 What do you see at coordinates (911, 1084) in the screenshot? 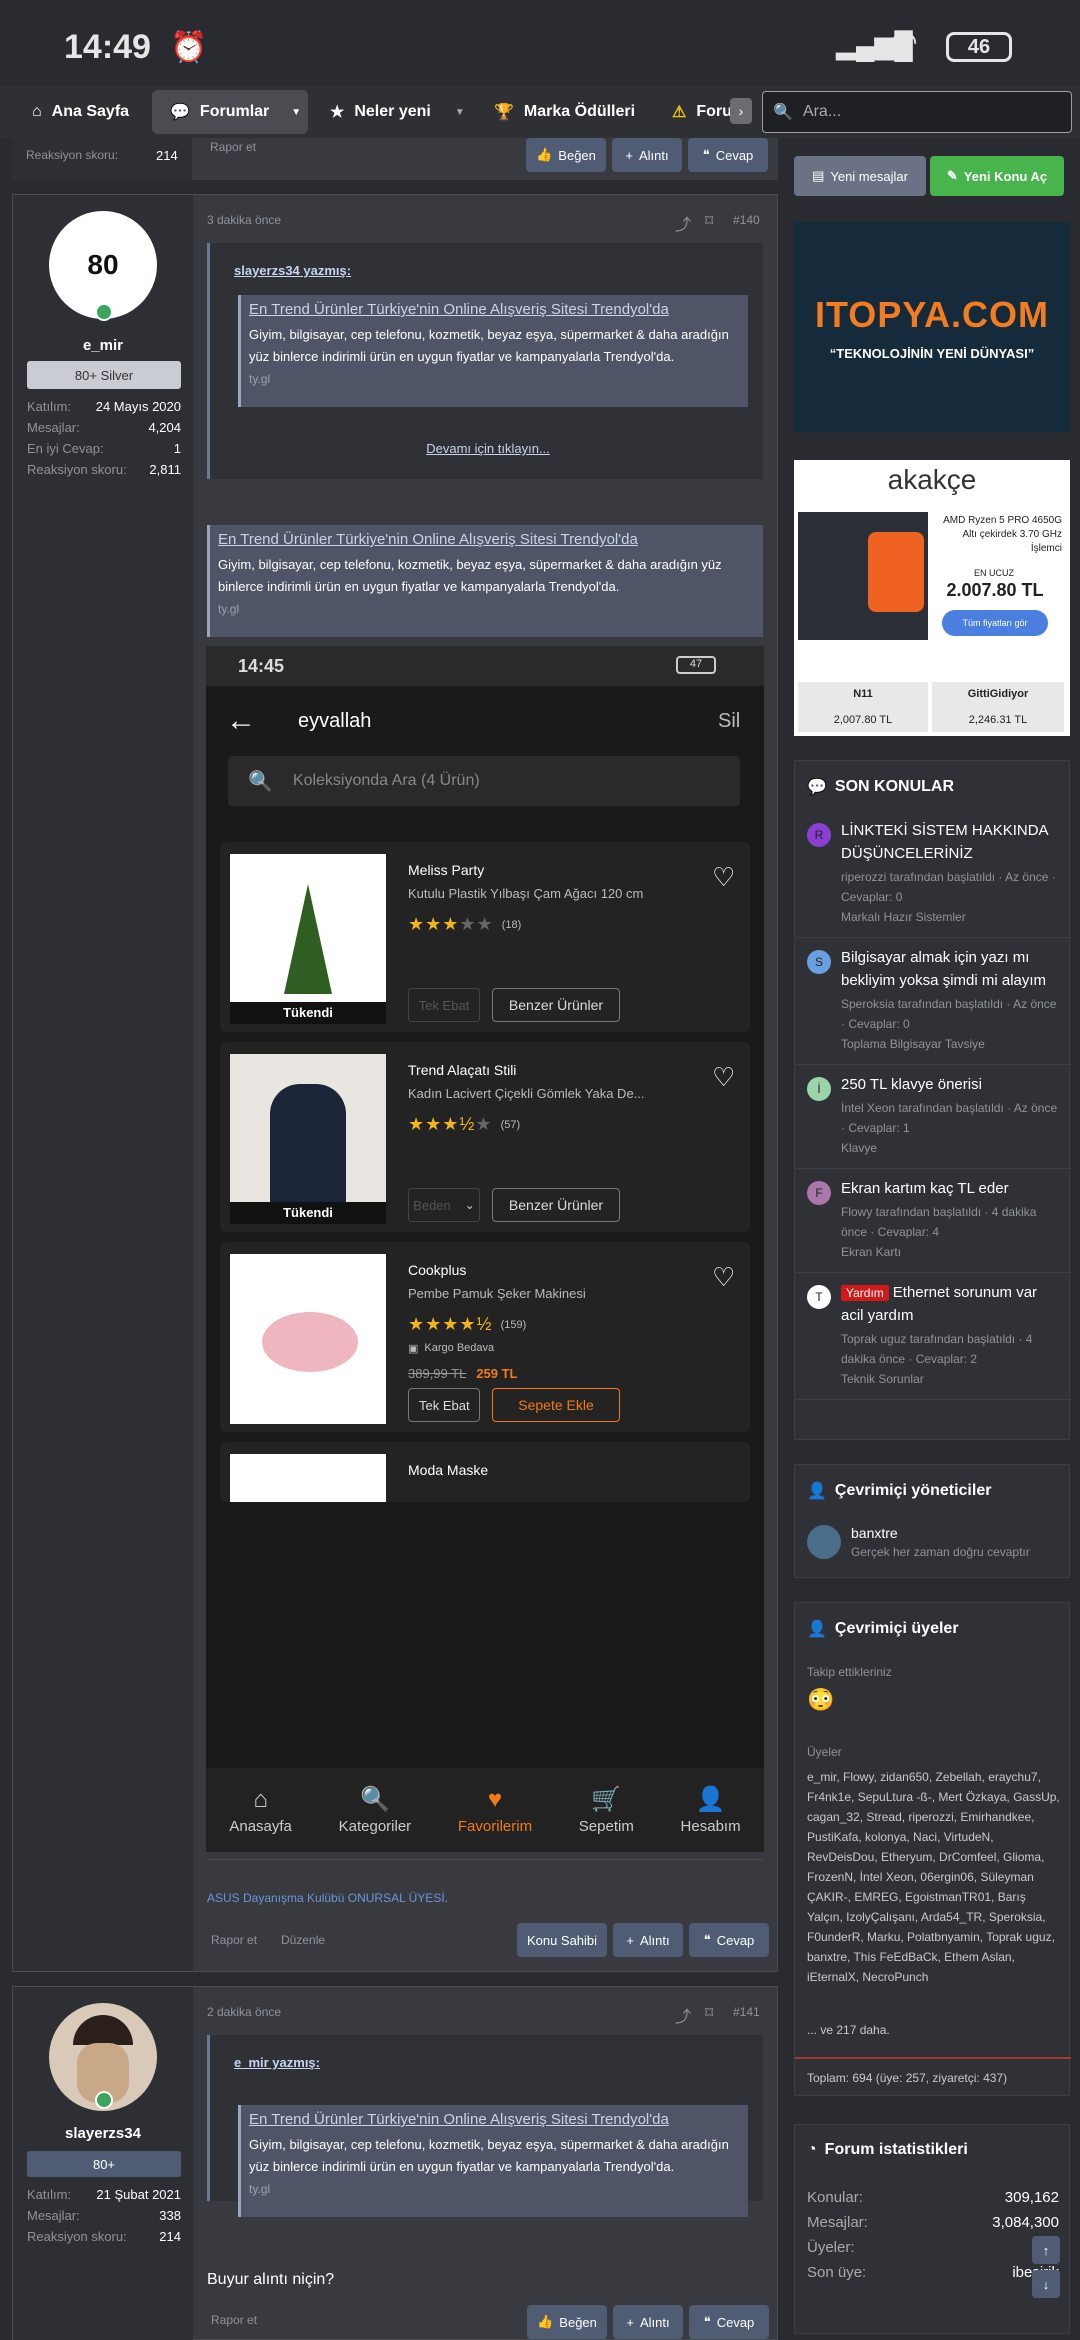
I see `topic-title: 250 TL klavye önerisi` at bounding box center [911, 1084].